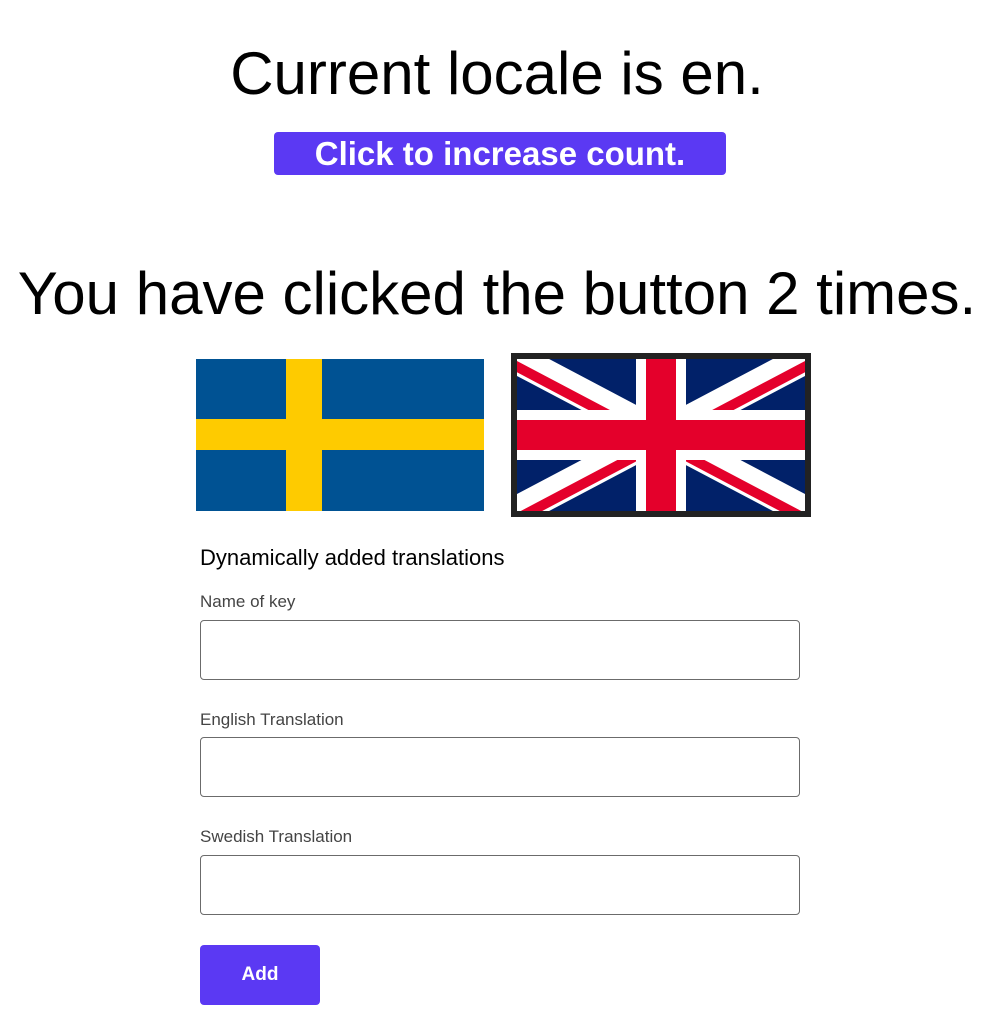 Image resolution: width=994 pixels, height=1035 pixels. I want to click on uk-flag-icon, so click(661, 435).